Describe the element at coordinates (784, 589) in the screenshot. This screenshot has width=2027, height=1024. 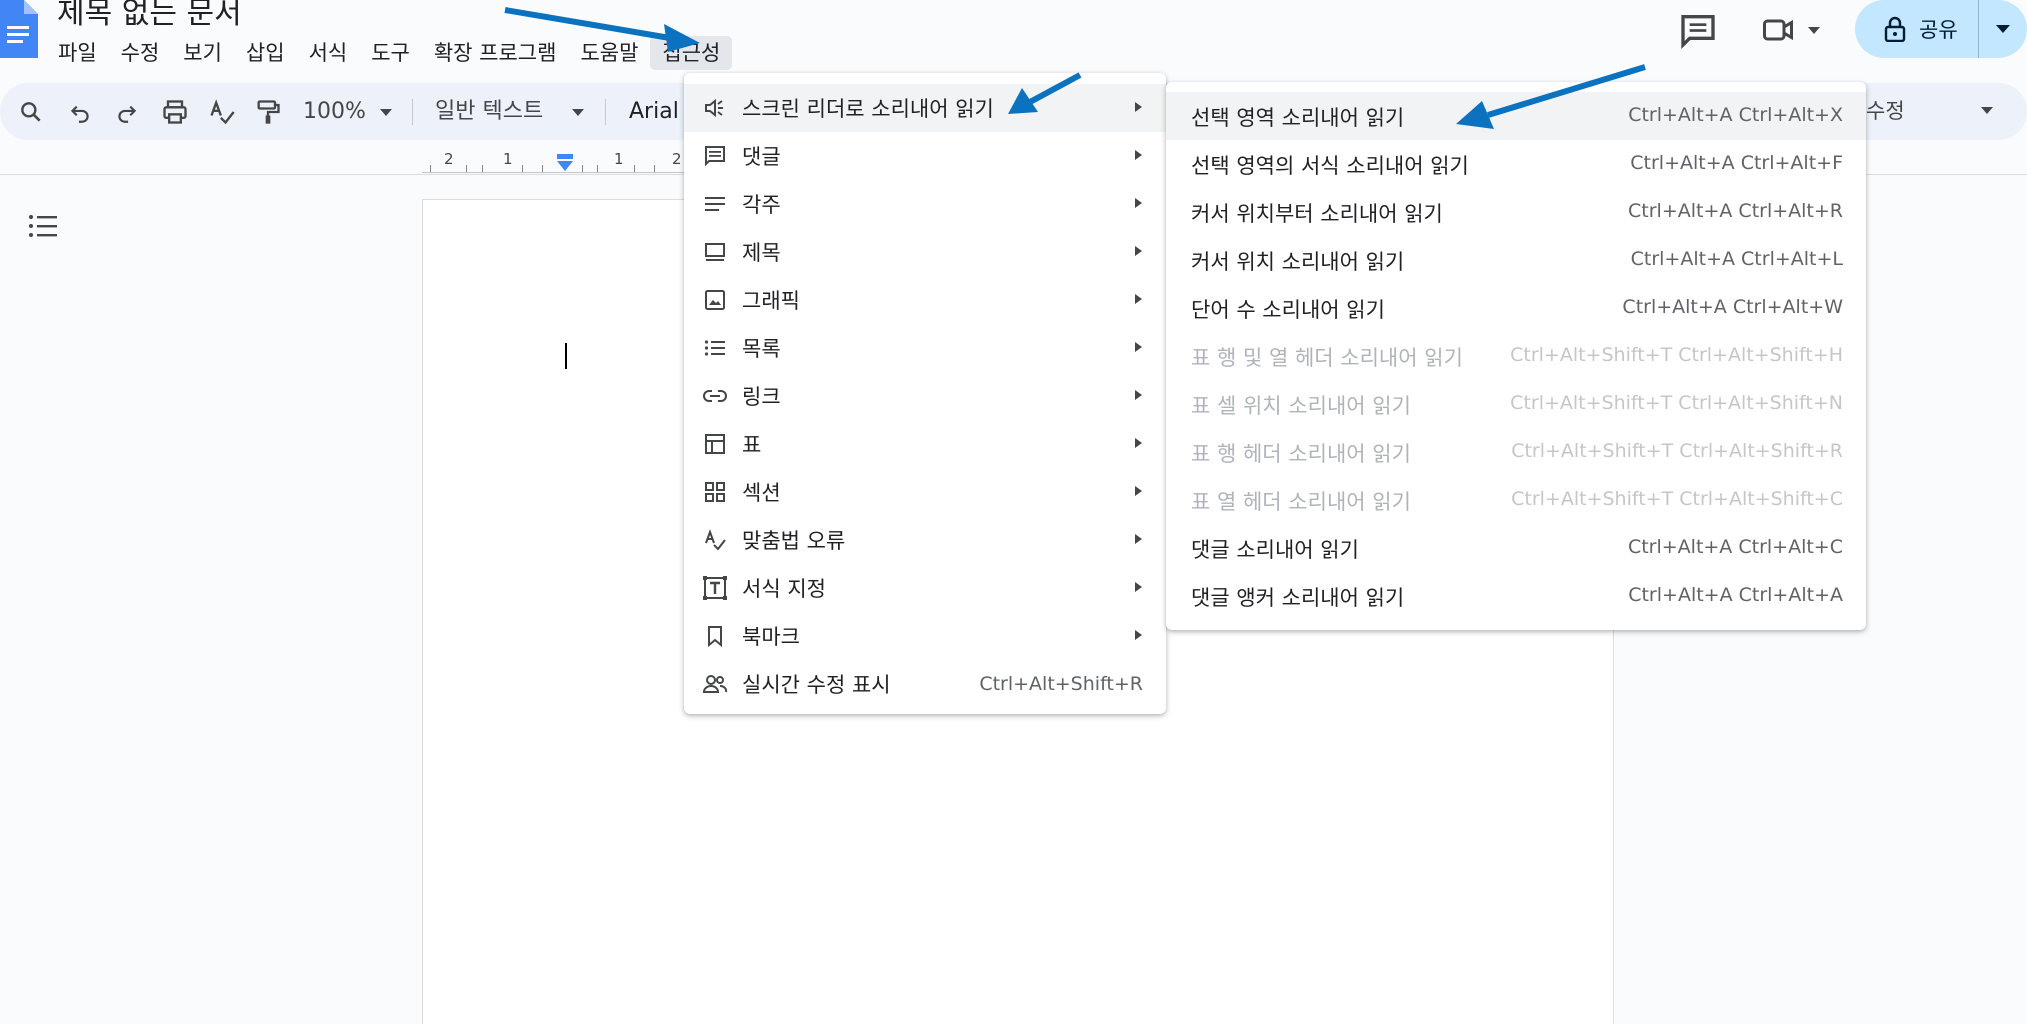
I see `menu-item-label: 서식 지정` at that location.